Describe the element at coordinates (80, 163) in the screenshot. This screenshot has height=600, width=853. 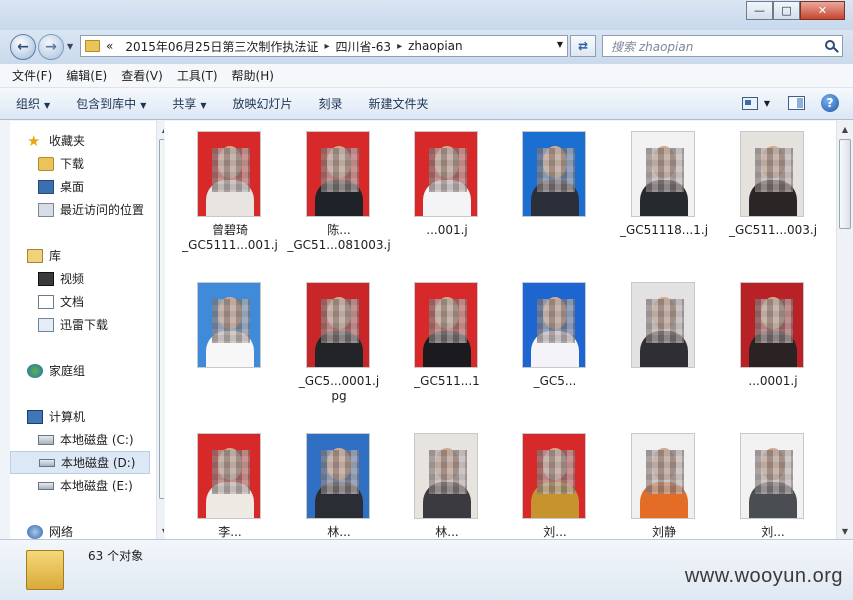
I see `sidebar-item-downloads: 下载` at that location.